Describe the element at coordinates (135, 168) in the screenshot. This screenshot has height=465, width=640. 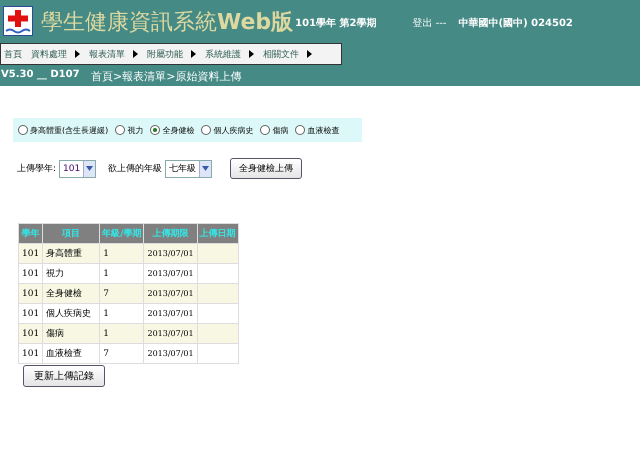
I see `grade-label: 欲上傳的年級` at that location.